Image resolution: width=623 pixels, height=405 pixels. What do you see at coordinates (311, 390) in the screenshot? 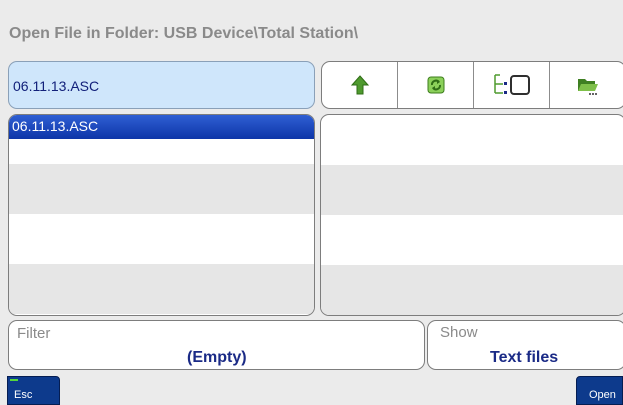
I see `softkey-bar` at bounding box center [311, 390].